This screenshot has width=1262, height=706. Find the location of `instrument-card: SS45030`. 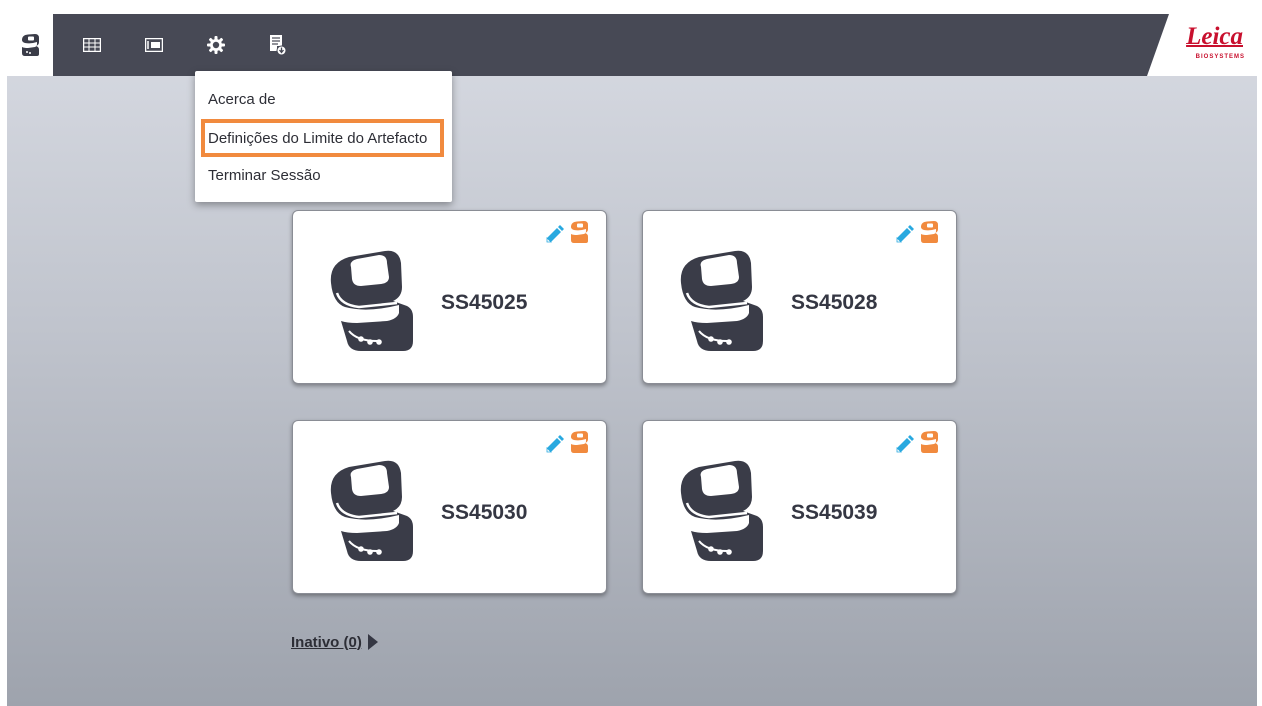

instrument-card: SS45030 is located at coordinates (449, 507).